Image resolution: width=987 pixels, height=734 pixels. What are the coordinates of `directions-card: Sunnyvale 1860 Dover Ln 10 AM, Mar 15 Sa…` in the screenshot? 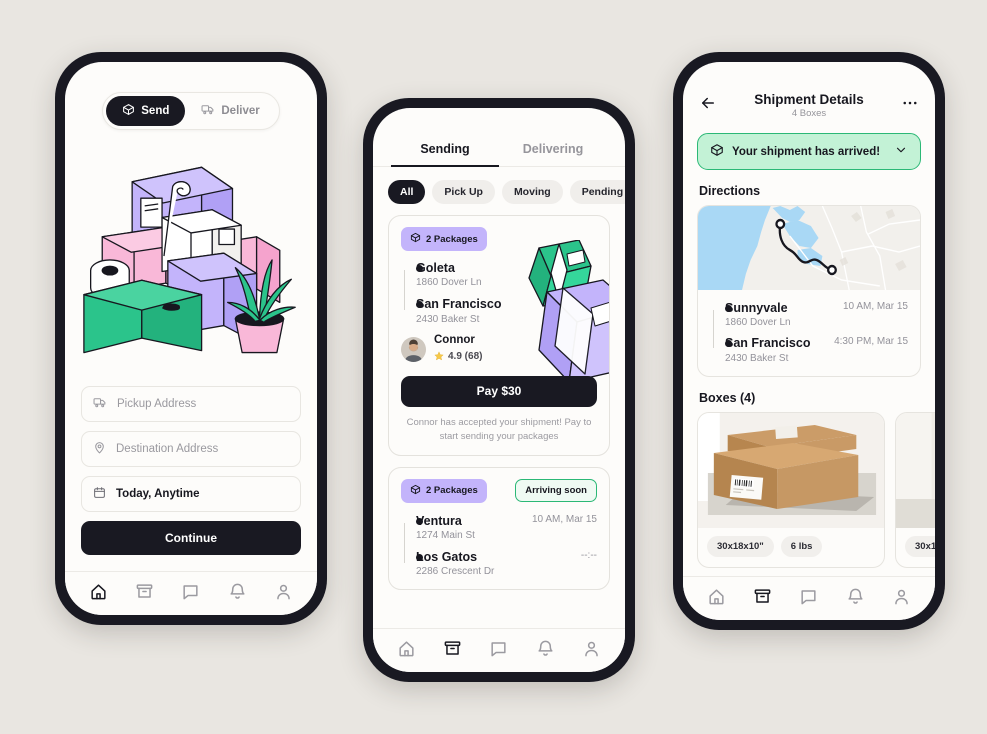 It's located at (809, 291).